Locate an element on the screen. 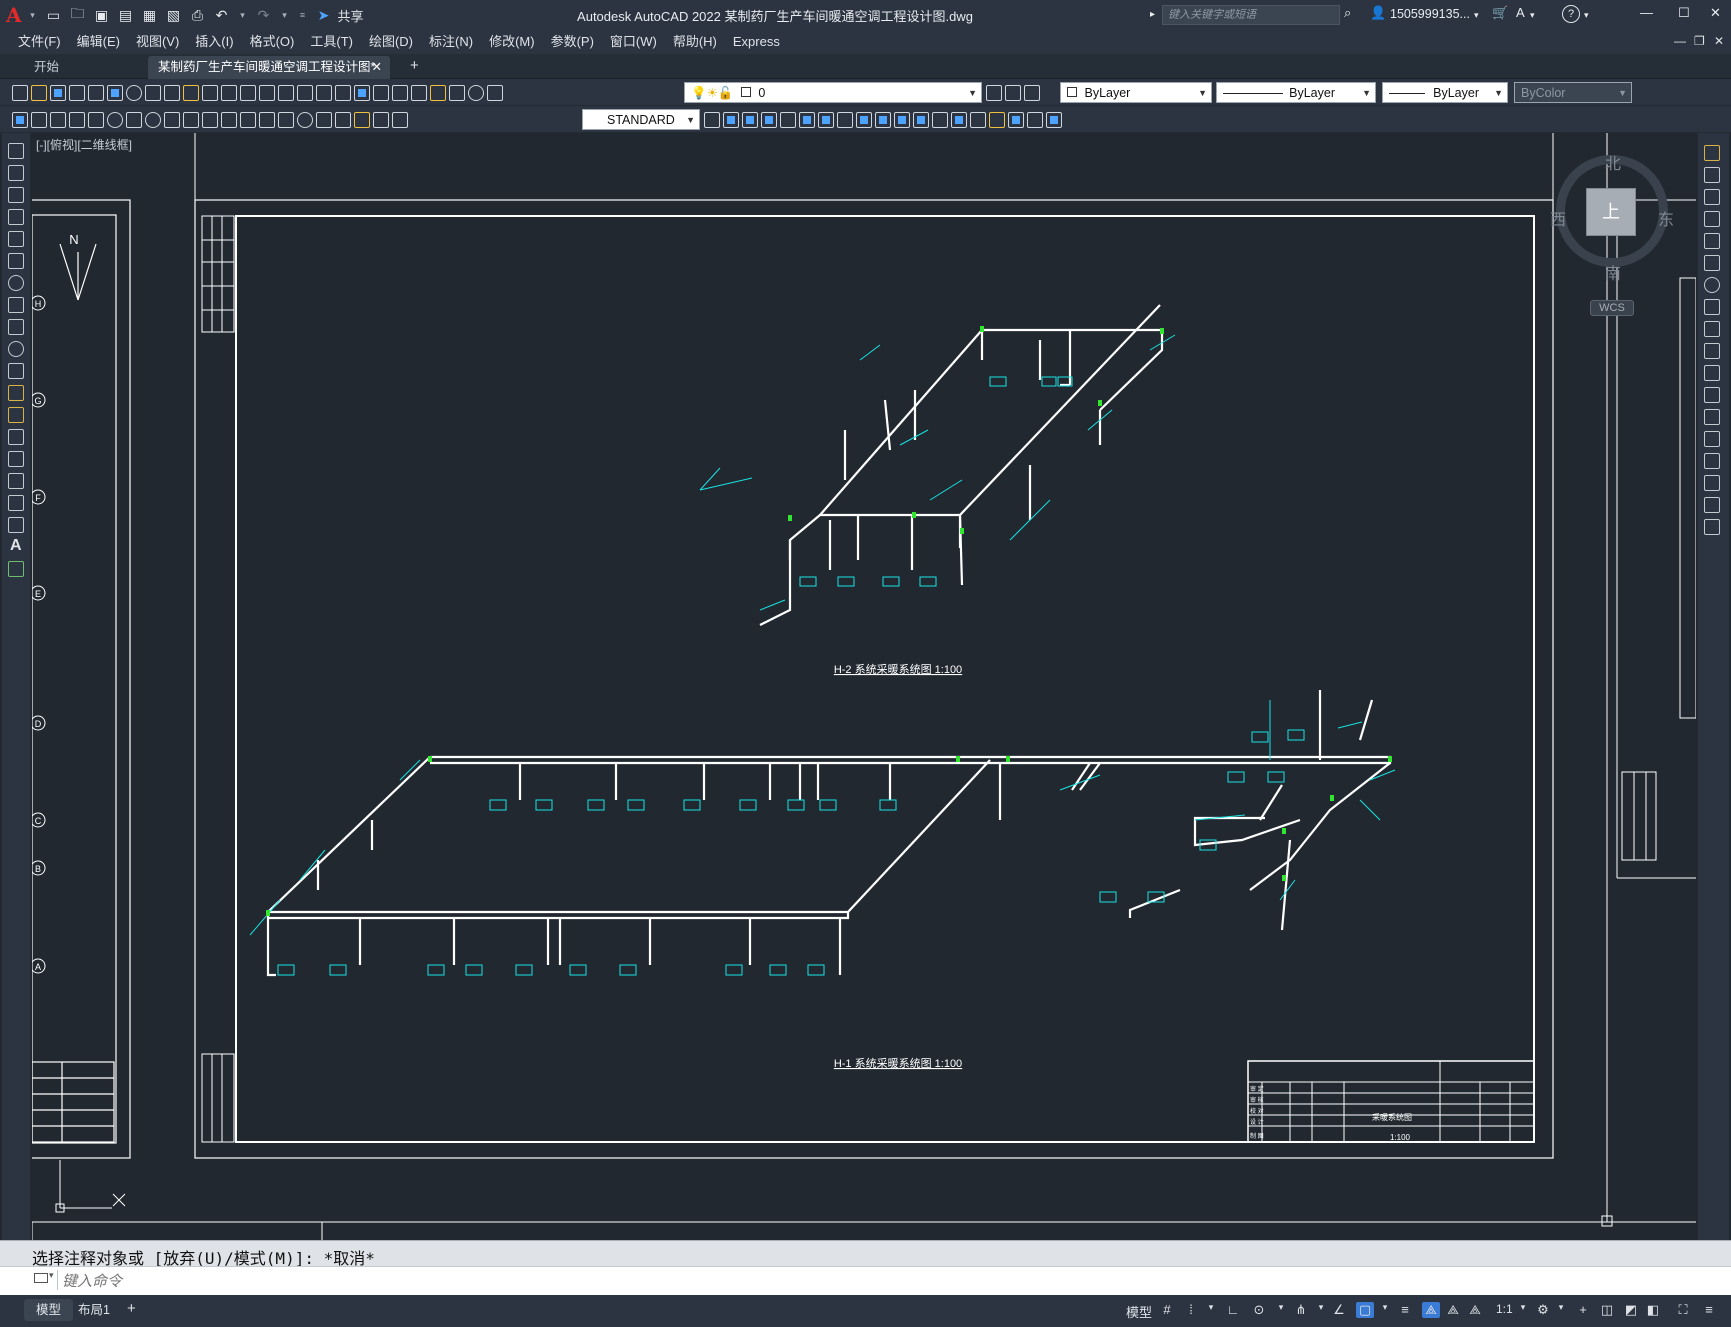 Image resolution: width=1731 pixels, height=1327 pixels. menu-parametric: 参数(P) is located at coordinates (572, 42).